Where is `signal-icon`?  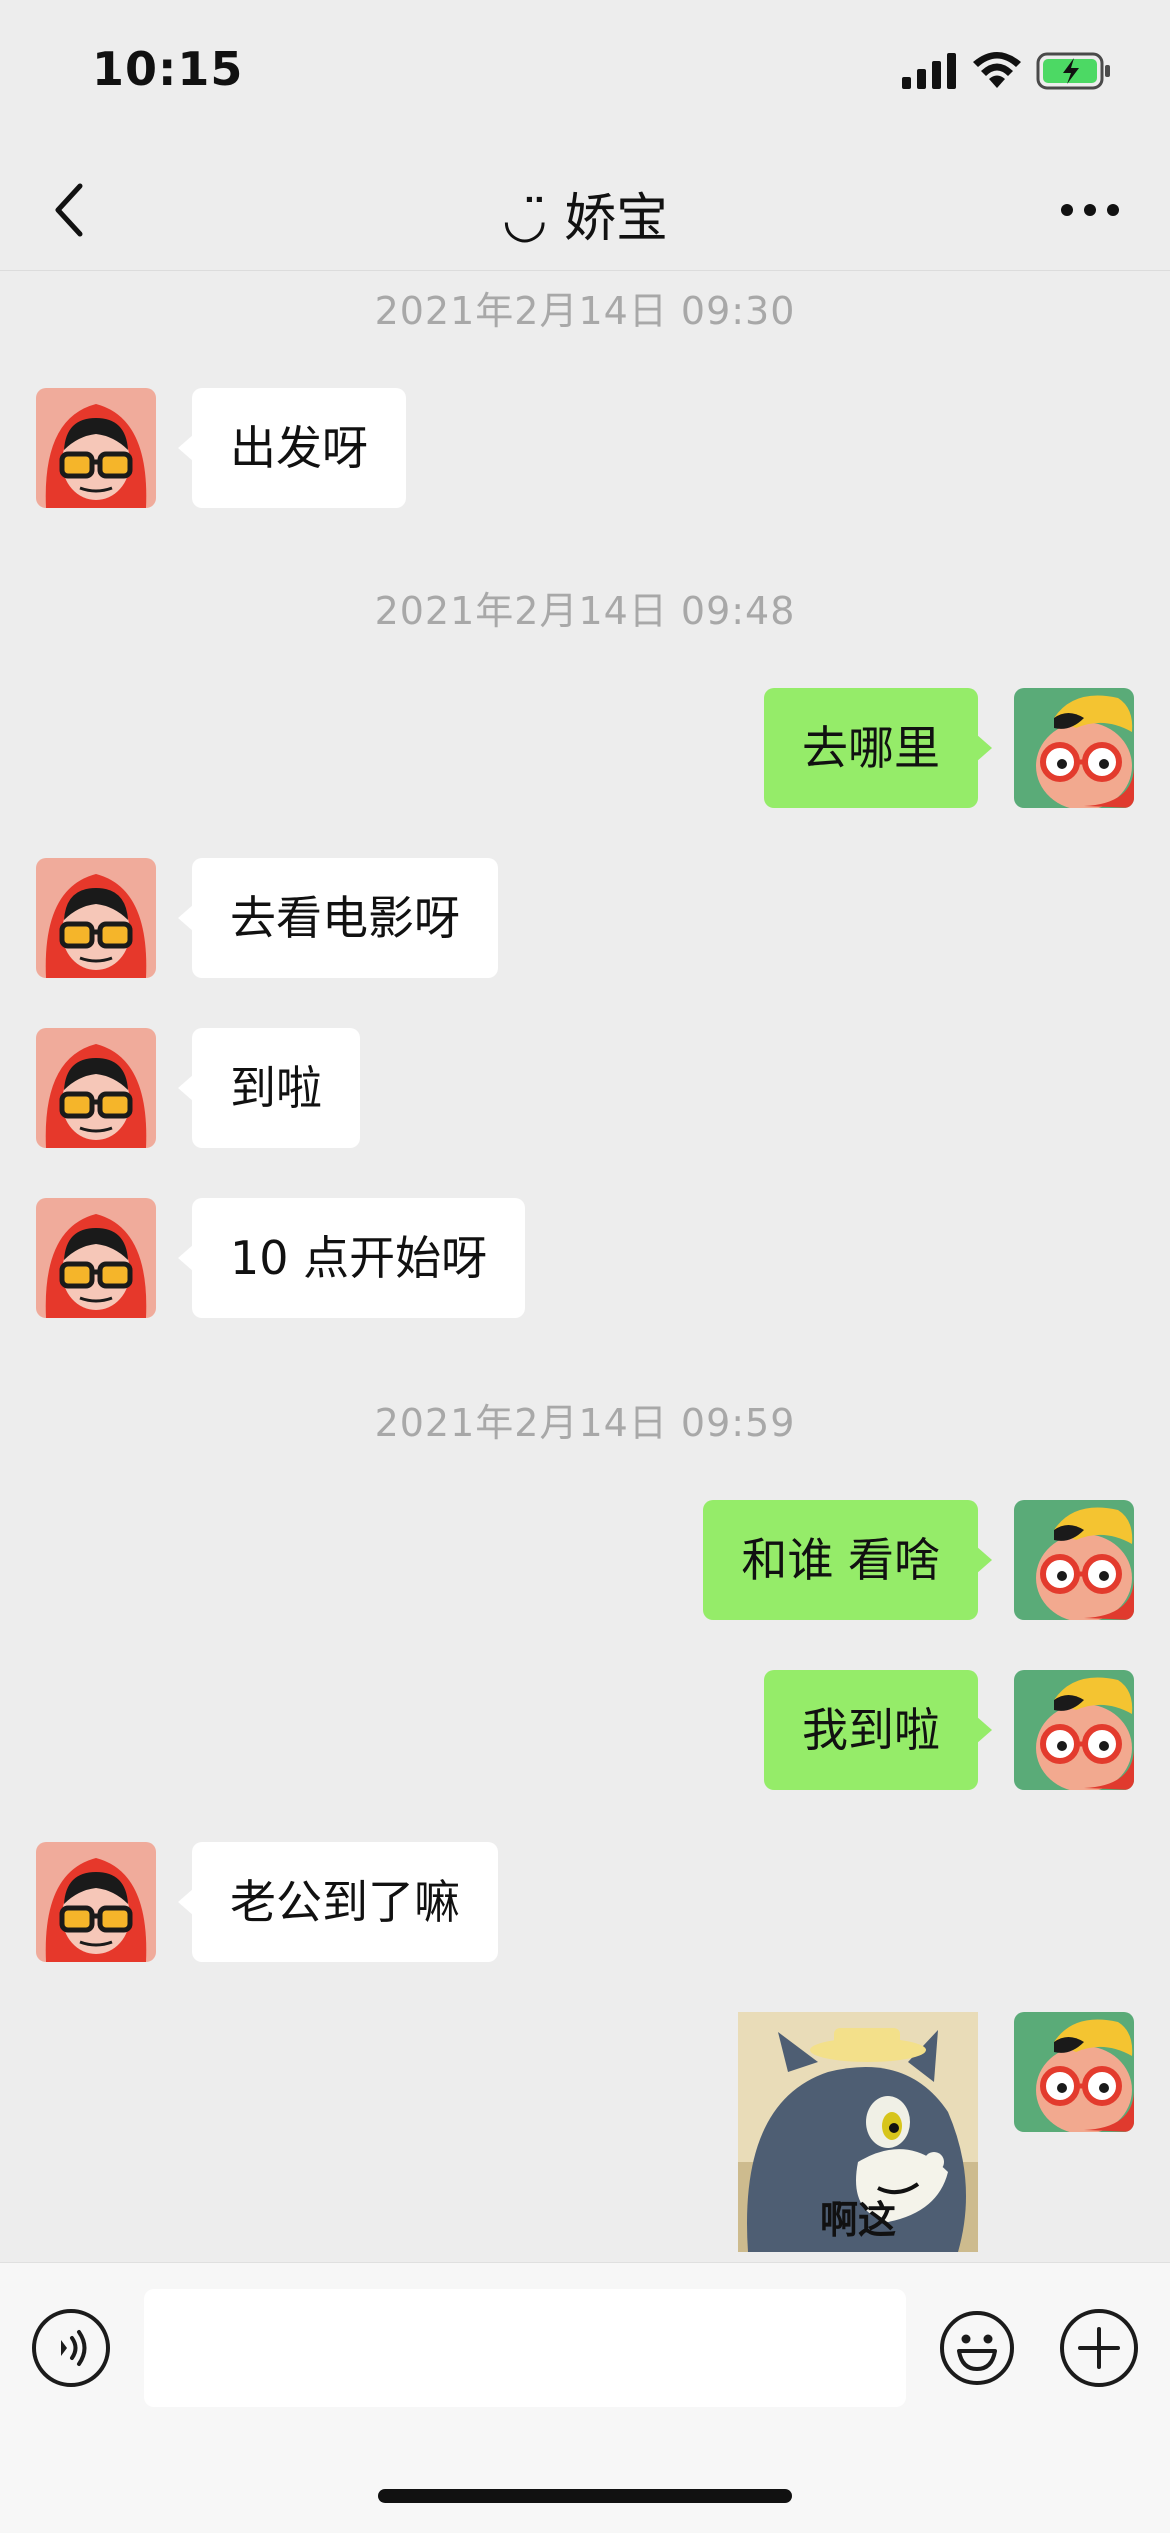
signal-icon is located at coordinates (929, 71).